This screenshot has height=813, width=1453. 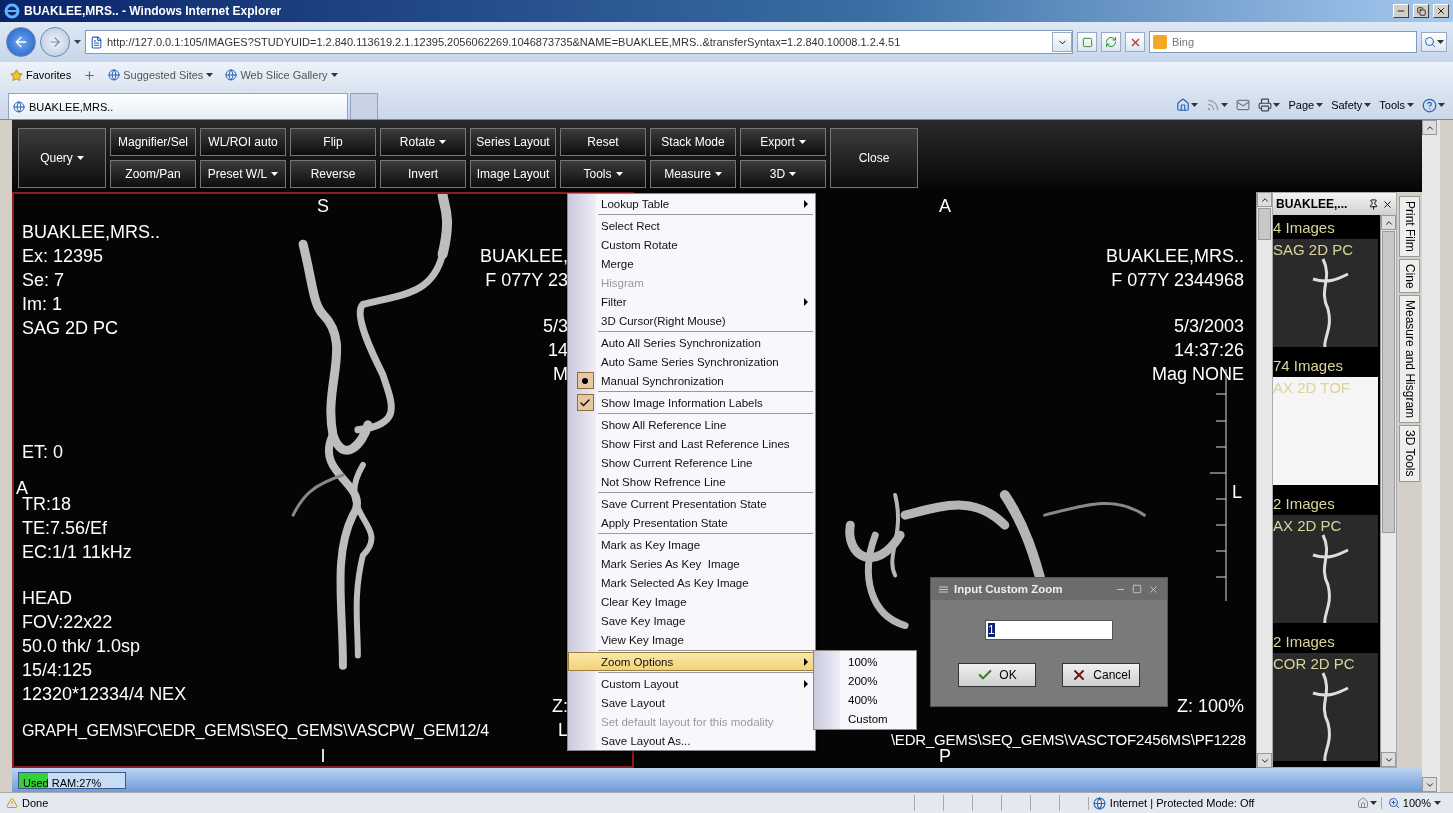 What do you see at coordinates (178, 106) in the screenshot?
I see `browser-tab: BUAKLEE,MRS..` at bounding box center [178, 106].